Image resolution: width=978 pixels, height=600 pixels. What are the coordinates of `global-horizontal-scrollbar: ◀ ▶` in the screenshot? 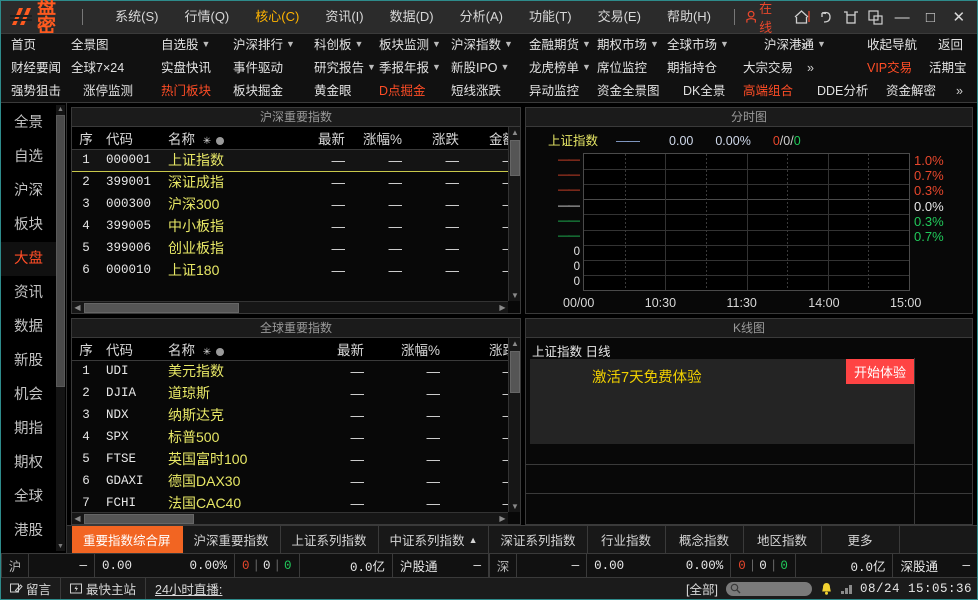 It's located at (290, 518).